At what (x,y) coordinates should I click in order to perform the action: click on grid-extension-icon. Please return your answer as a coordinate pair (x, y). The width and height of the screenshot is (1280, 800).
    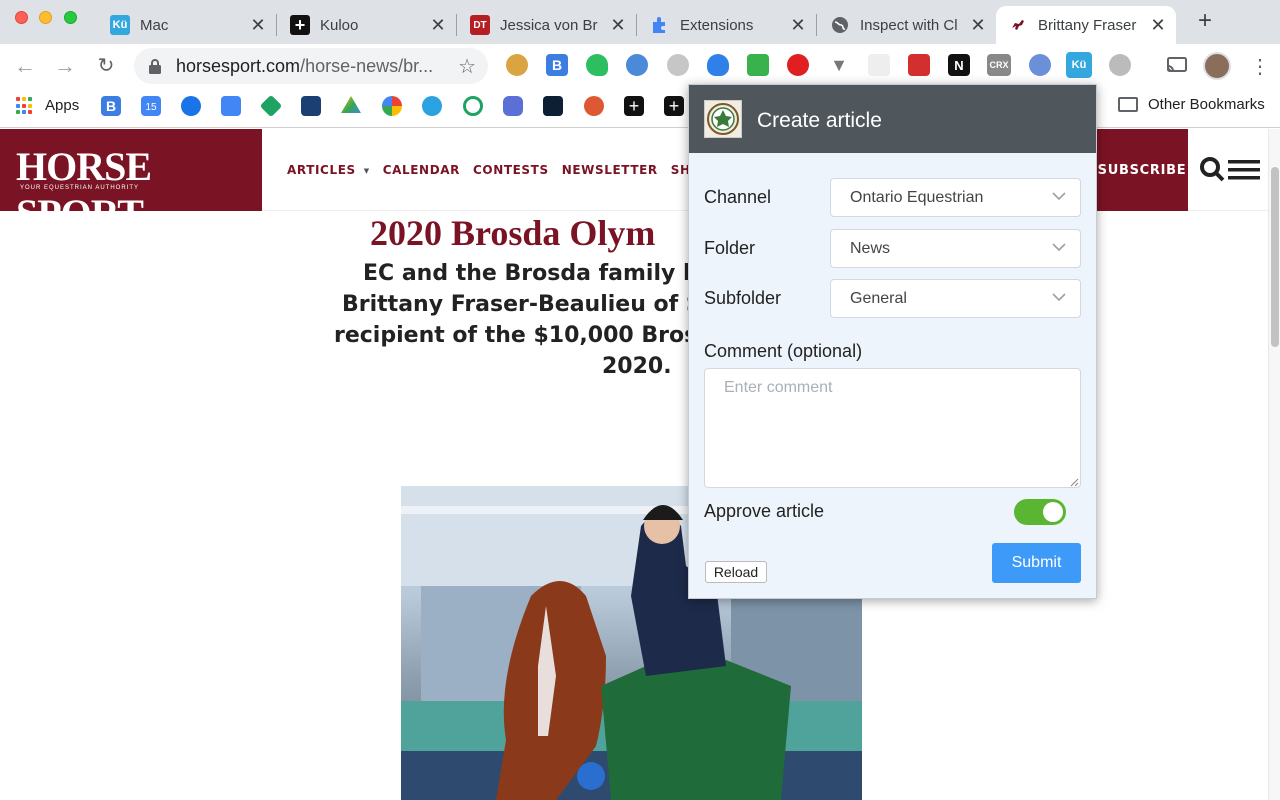
    Looking at the image, I should click on (879, 65).